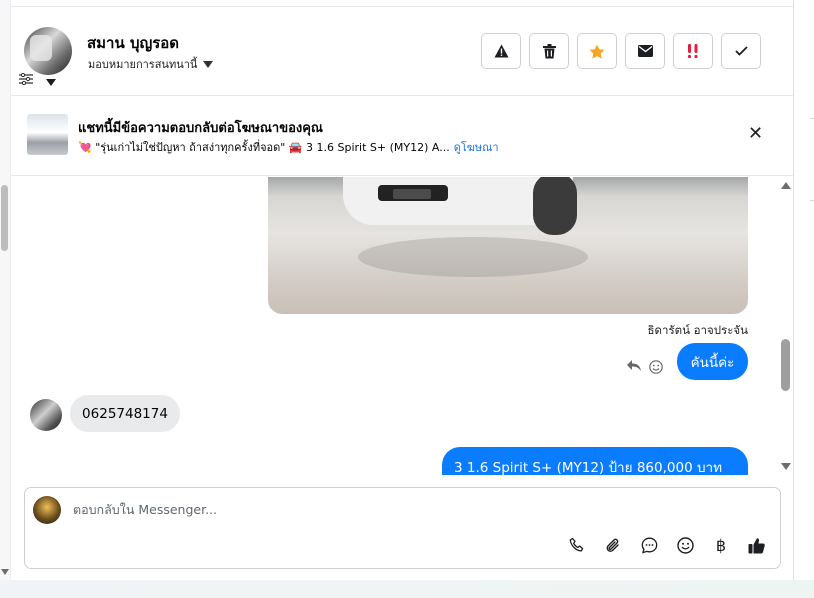 Image resolution: width=814 pixels, height=598 pixels. I want to click on page-background, so click(407, 589).